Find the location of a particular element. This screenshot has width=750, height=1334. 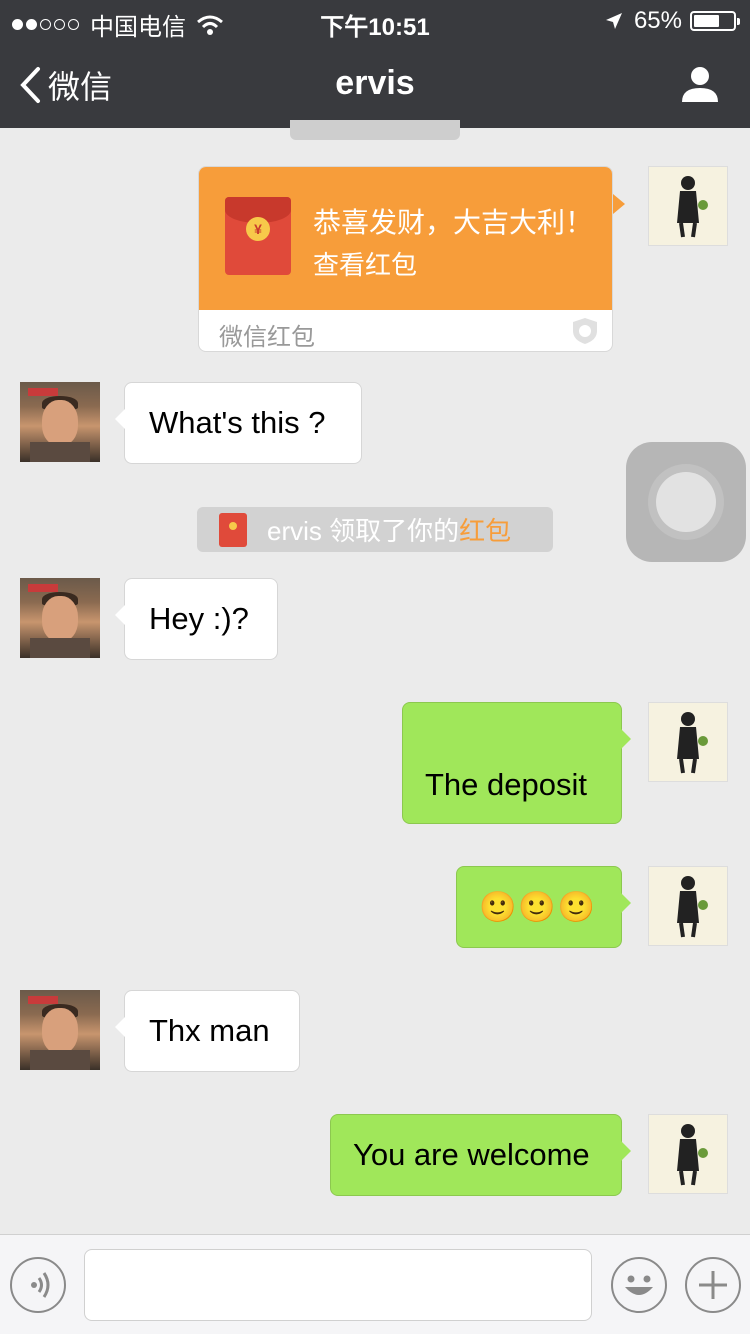

timestamp-pill is located at coordinates (375, 130).